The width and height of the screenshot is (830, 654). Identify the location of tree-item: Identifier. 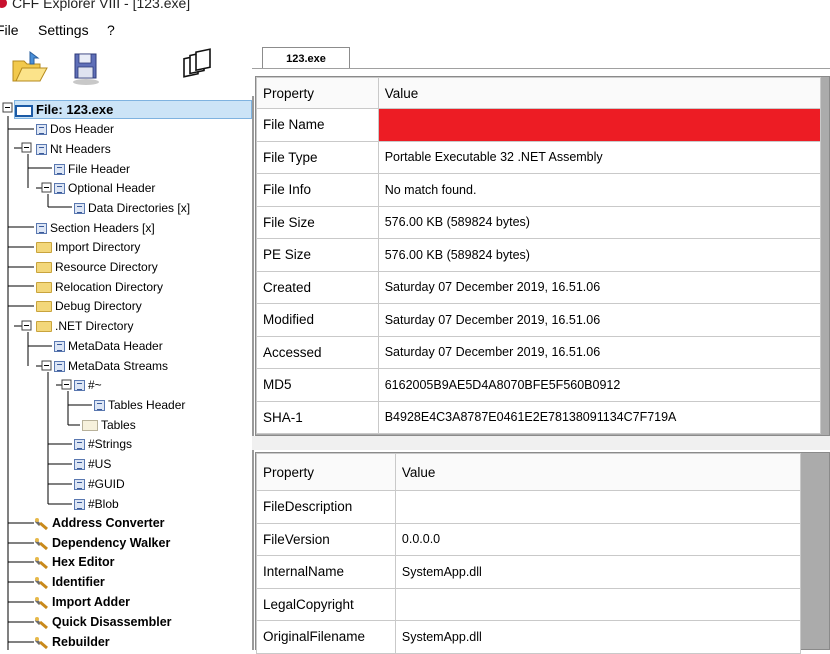
(69, 582).